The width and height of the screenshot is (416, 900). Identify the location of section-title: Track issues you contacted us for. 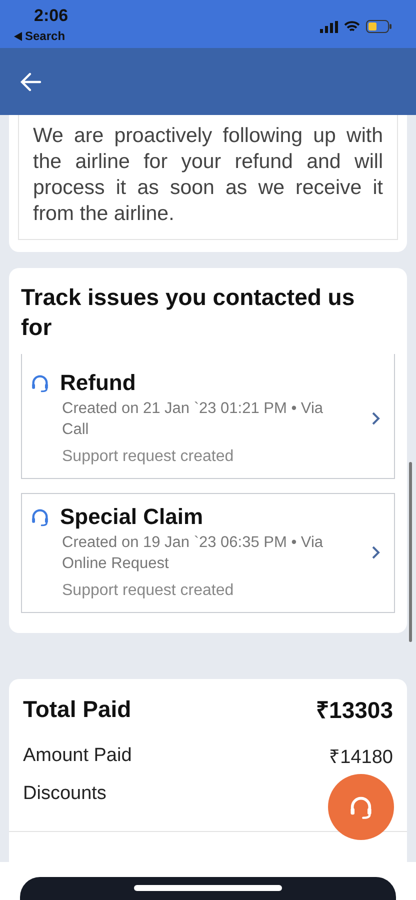
(188, 312).